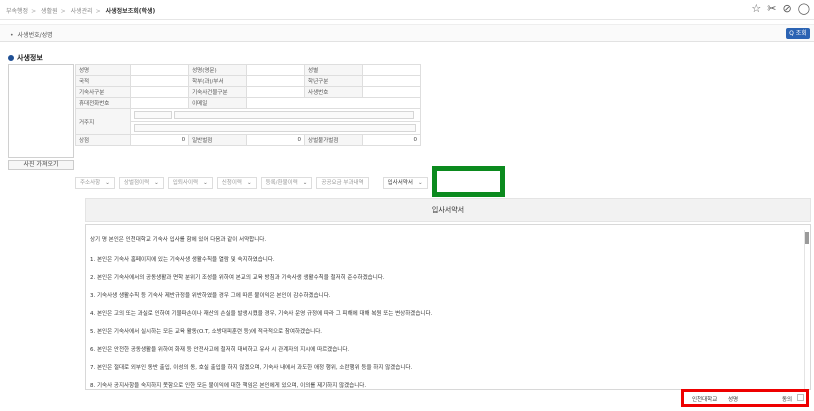 This screenshot has width=814, height=411. Describe the element at coordinates (448, 210) in the screenshot. I see `pledge-title: 입사서약서` at that location.